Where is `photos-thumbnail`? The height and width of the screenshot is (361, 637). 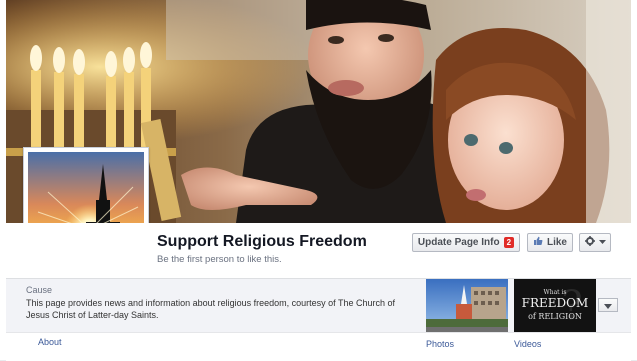 photos-thumbnail is located at coordinates (467, 306).